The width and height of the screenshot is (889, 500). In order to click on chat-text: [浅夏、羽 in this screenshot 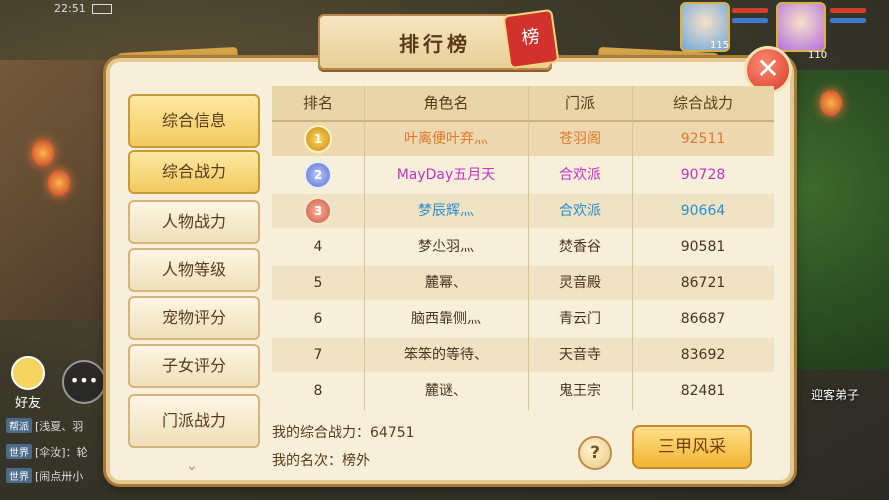, I will do `click(59, 426)`.